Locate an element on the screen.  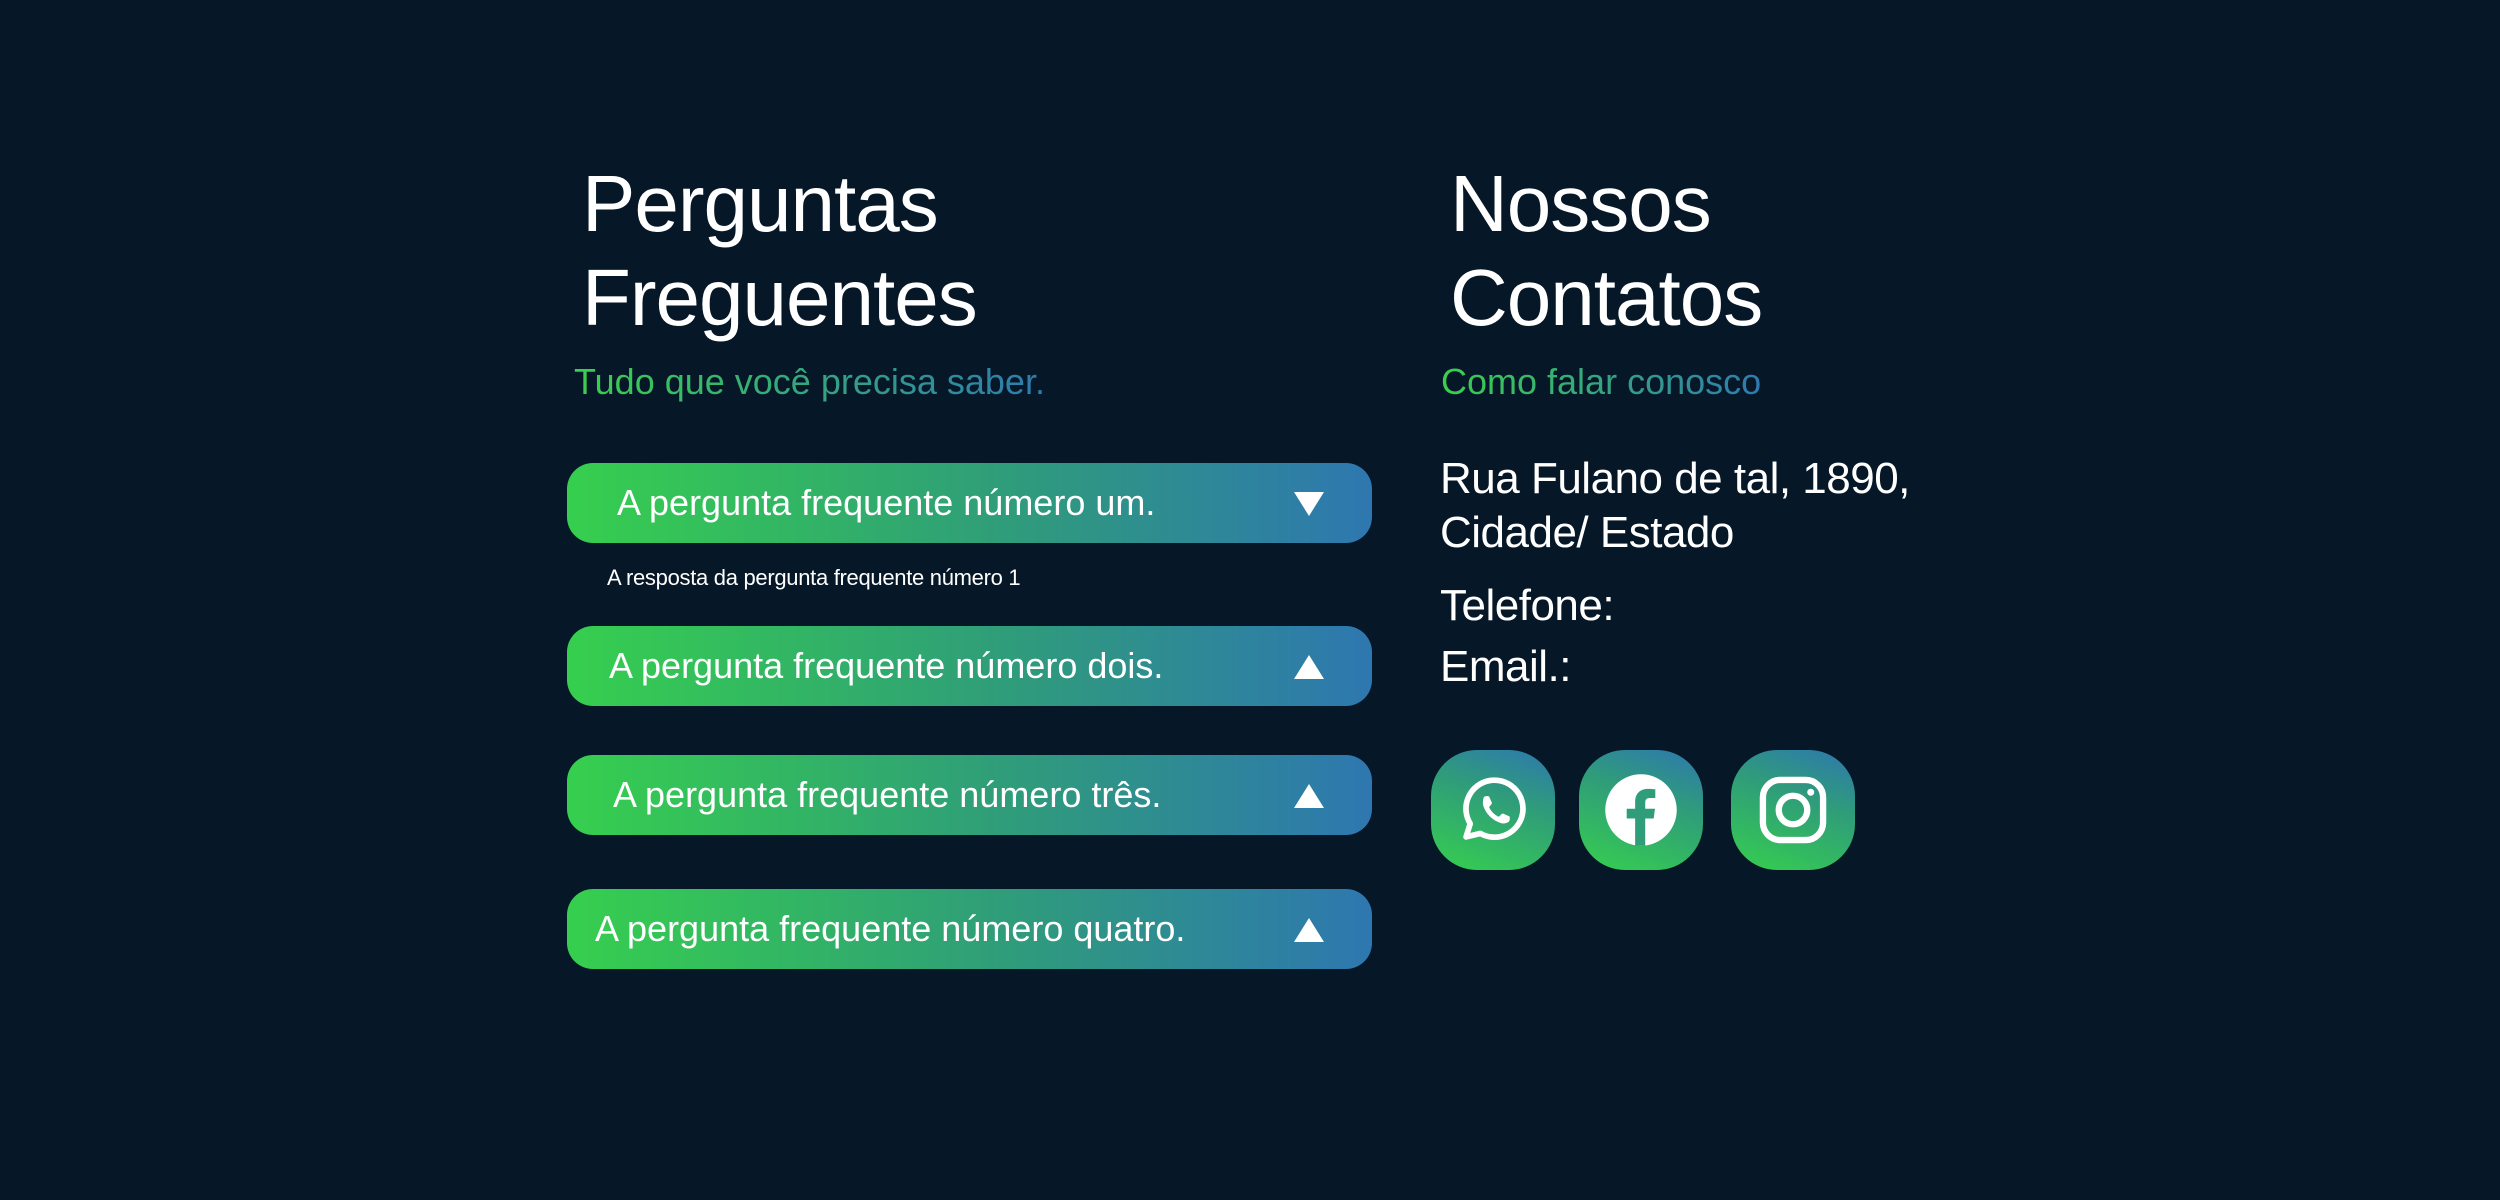
faq-question-4-text: A pergunta frequente número quatro. is located at coordinates (890, 928).